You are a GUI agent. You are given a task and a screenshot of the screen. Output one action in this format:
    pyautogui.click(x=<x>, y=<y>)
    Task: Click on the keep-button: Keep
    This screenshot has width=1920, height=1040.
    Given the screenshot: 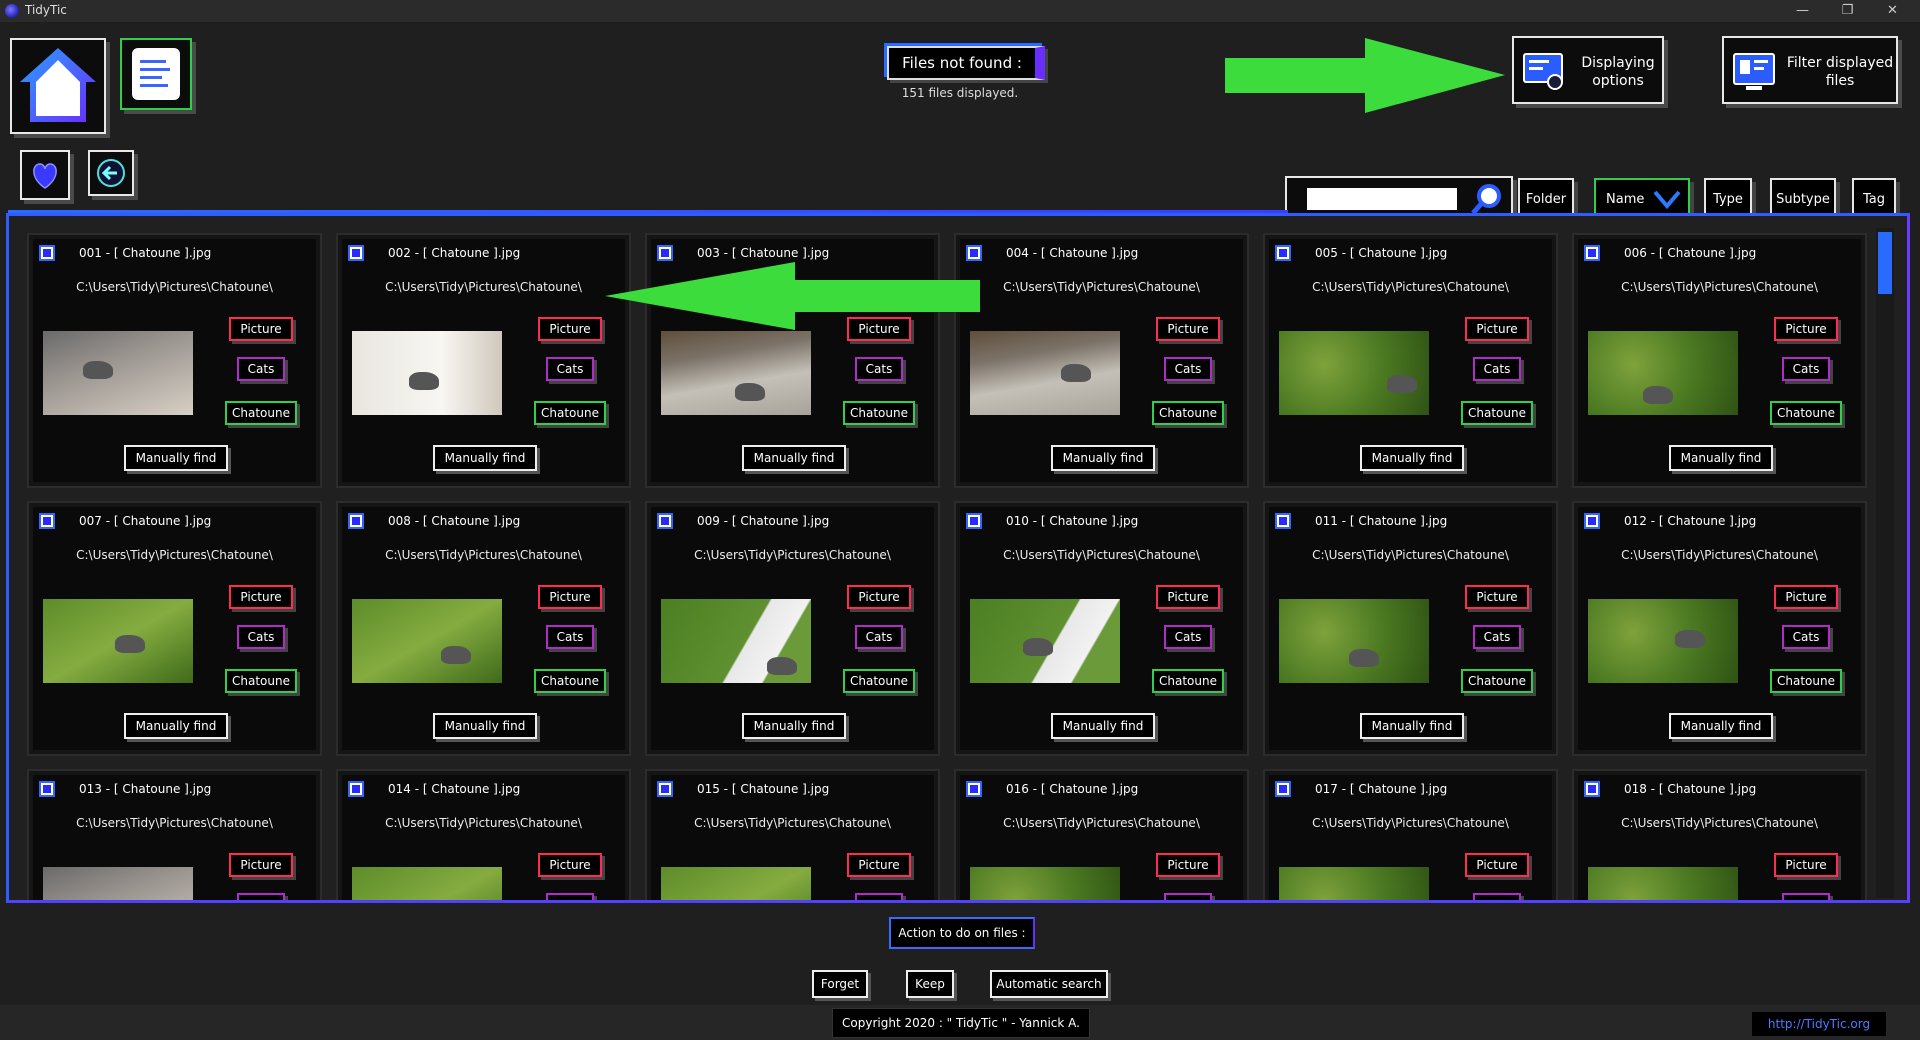 What is the action you would take?
    pyautogui.click(x=930, y=984)
    